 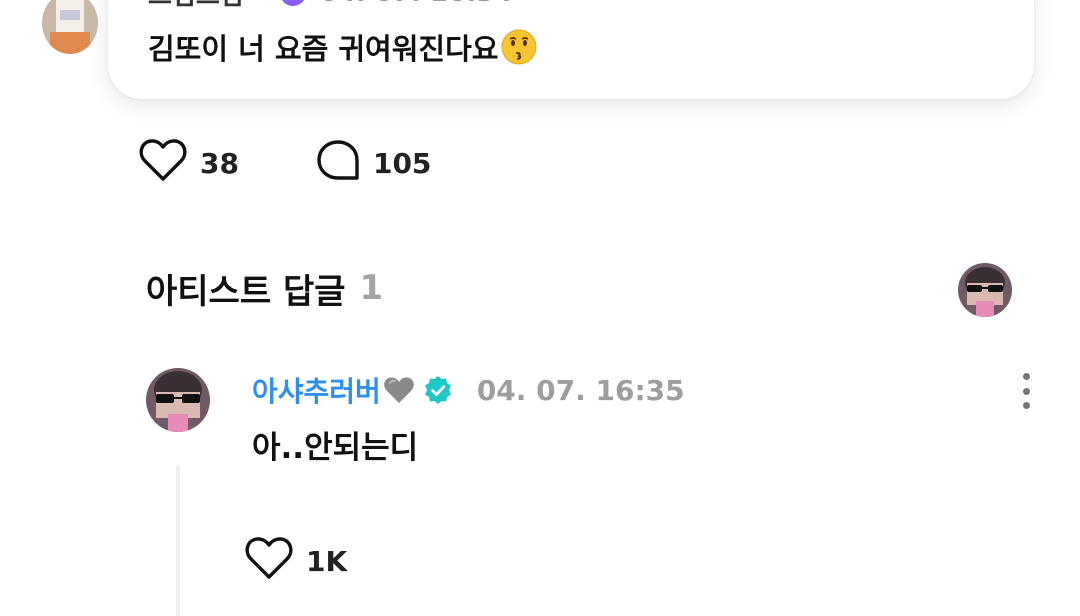 What do you see at coordinates (438, 390) in the screenshot?
I see `verified-badge-icon` at bounding box center [438, 390].